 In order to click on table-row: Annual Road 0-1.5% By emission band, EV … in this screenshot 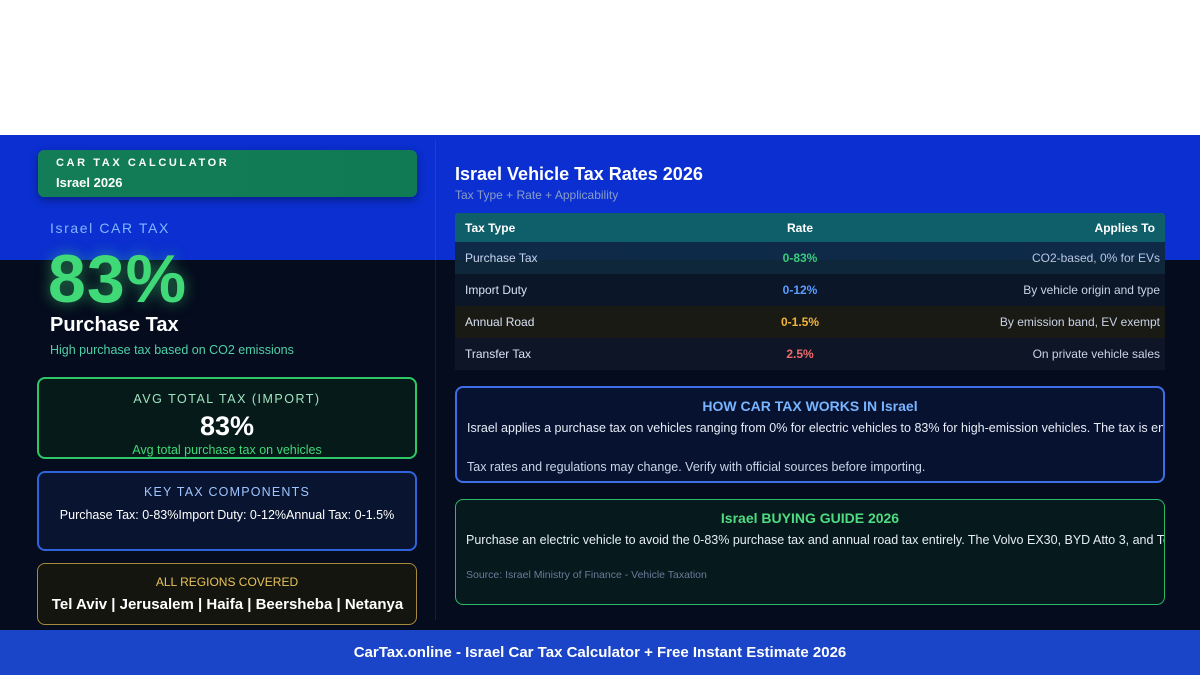, I will do `click(810, 322)`.